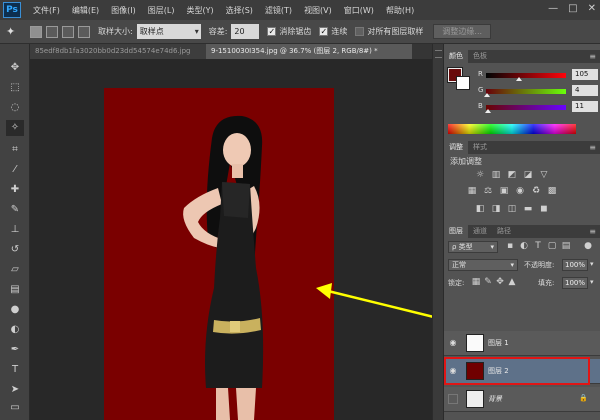 The width and height of the screenshot is (600, 420). What do you see at coordinates (526, 75) in the screenshot?
I see `red-slider` at bounding box center [526, 75].